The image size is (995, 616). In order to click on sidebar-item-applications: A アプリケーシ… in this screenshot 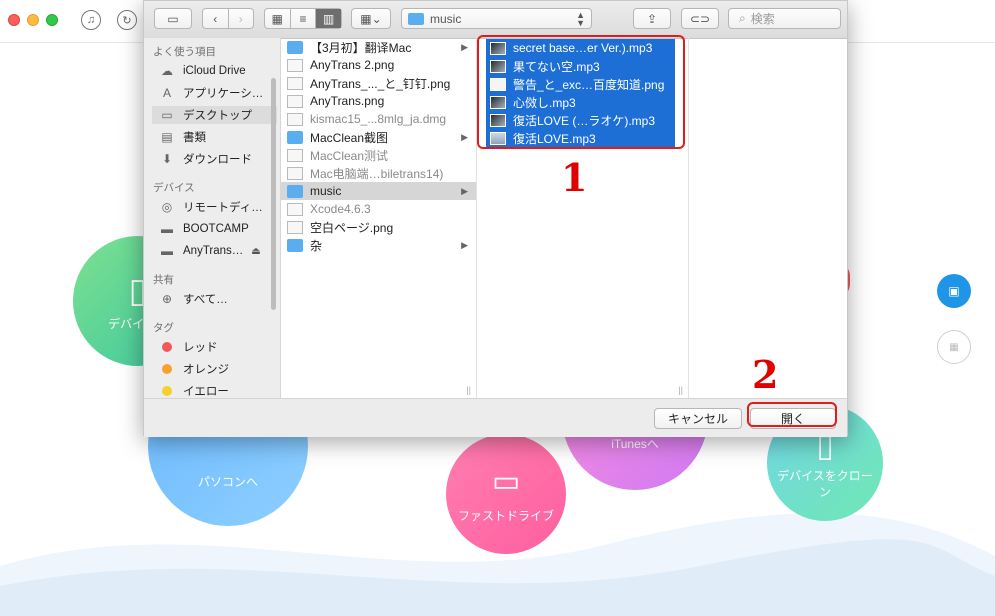, I will do `click(211, 93)`.